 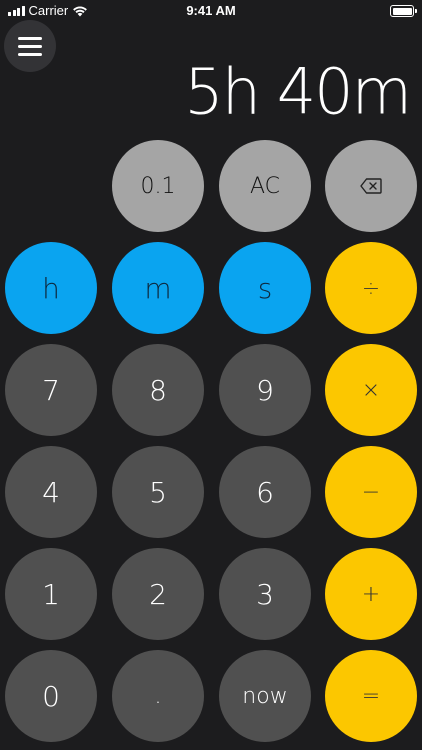 I want to click on key-2: 2, so click(x=158, y=594).